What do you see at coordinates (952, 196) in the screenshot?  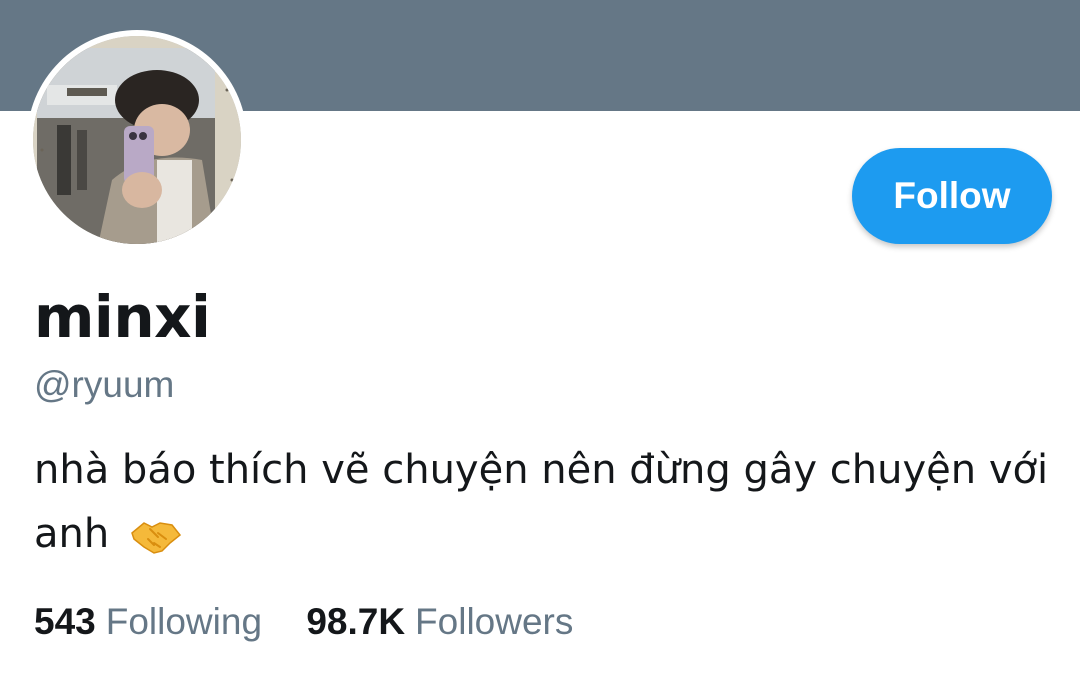 I see `follow-button: Follow` at bounding box center [952, 196].